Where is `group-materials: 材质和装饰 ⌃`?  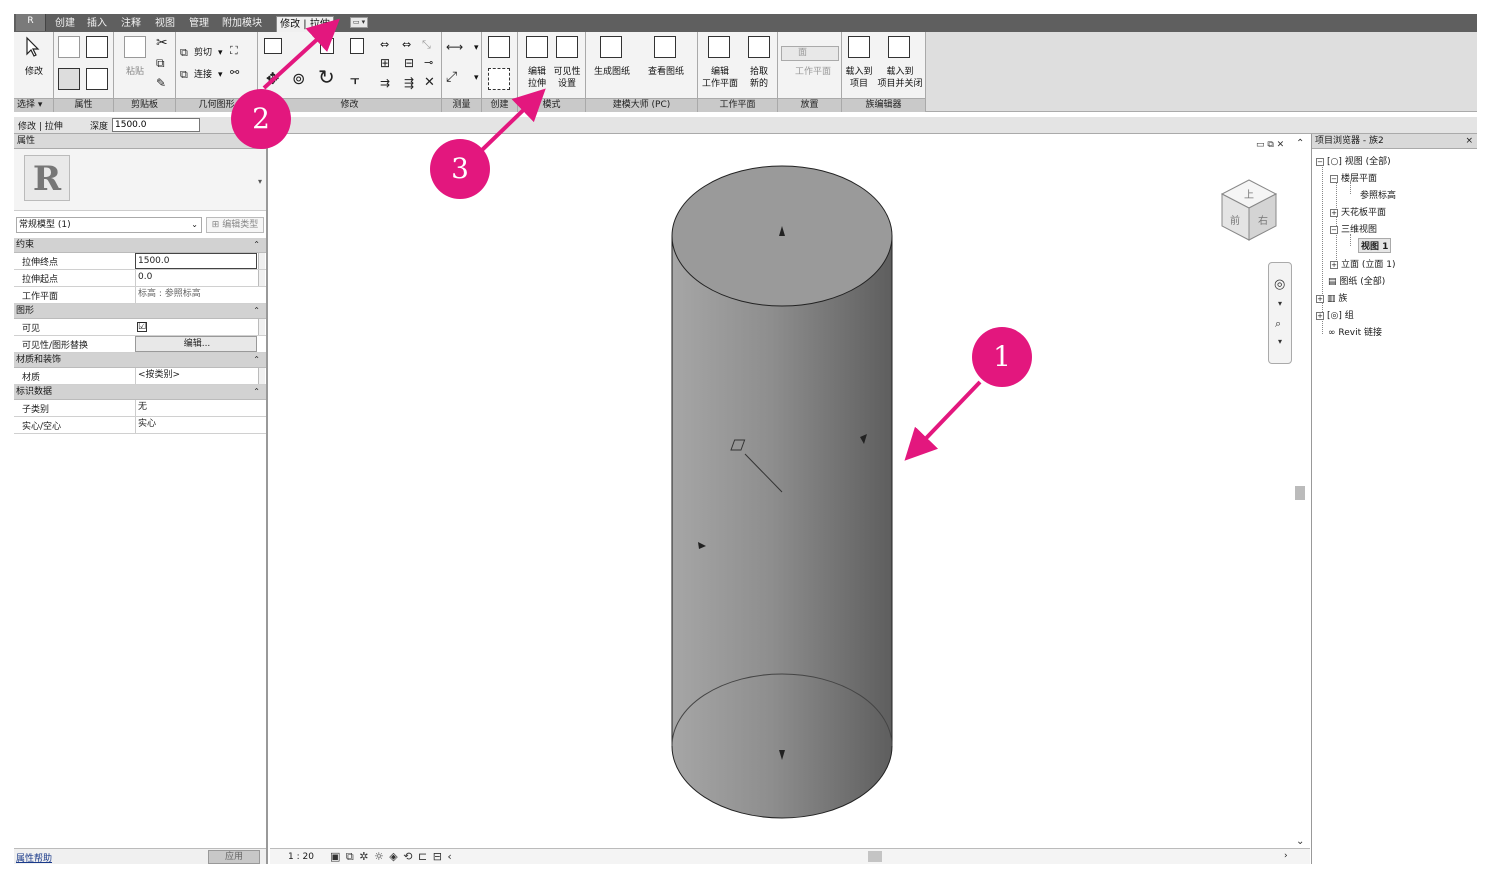 group-materials: 材质和装饰 ⌃ is located at coordinates (140, 360).